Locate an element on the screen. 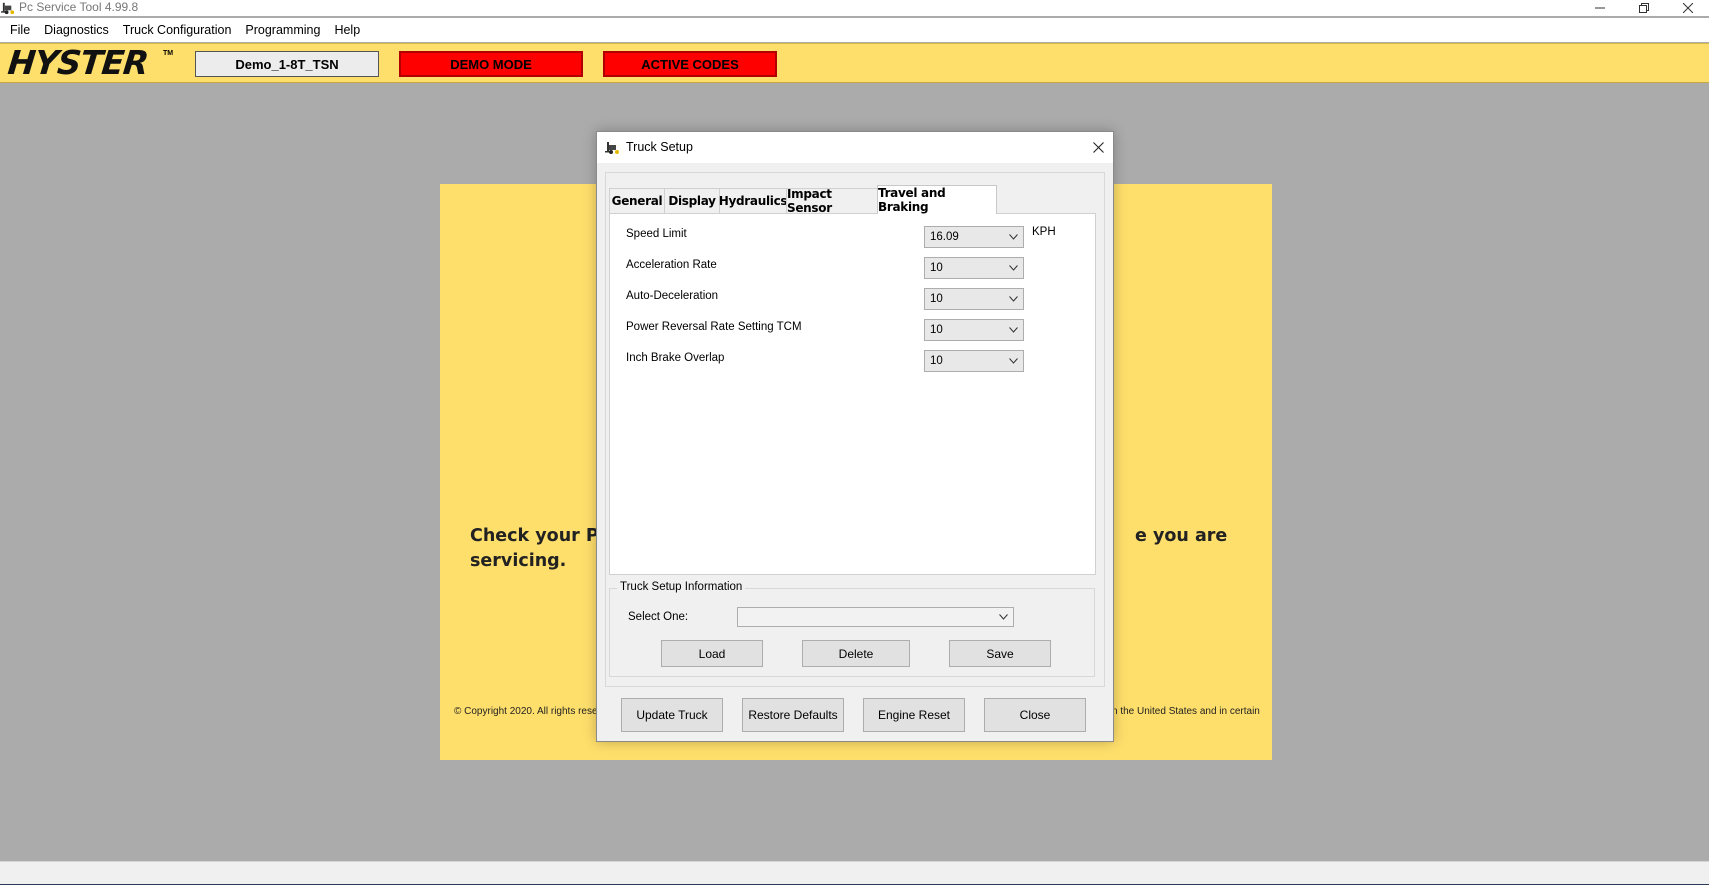  menu-programming: Programming is located at coordinates (282, 30).